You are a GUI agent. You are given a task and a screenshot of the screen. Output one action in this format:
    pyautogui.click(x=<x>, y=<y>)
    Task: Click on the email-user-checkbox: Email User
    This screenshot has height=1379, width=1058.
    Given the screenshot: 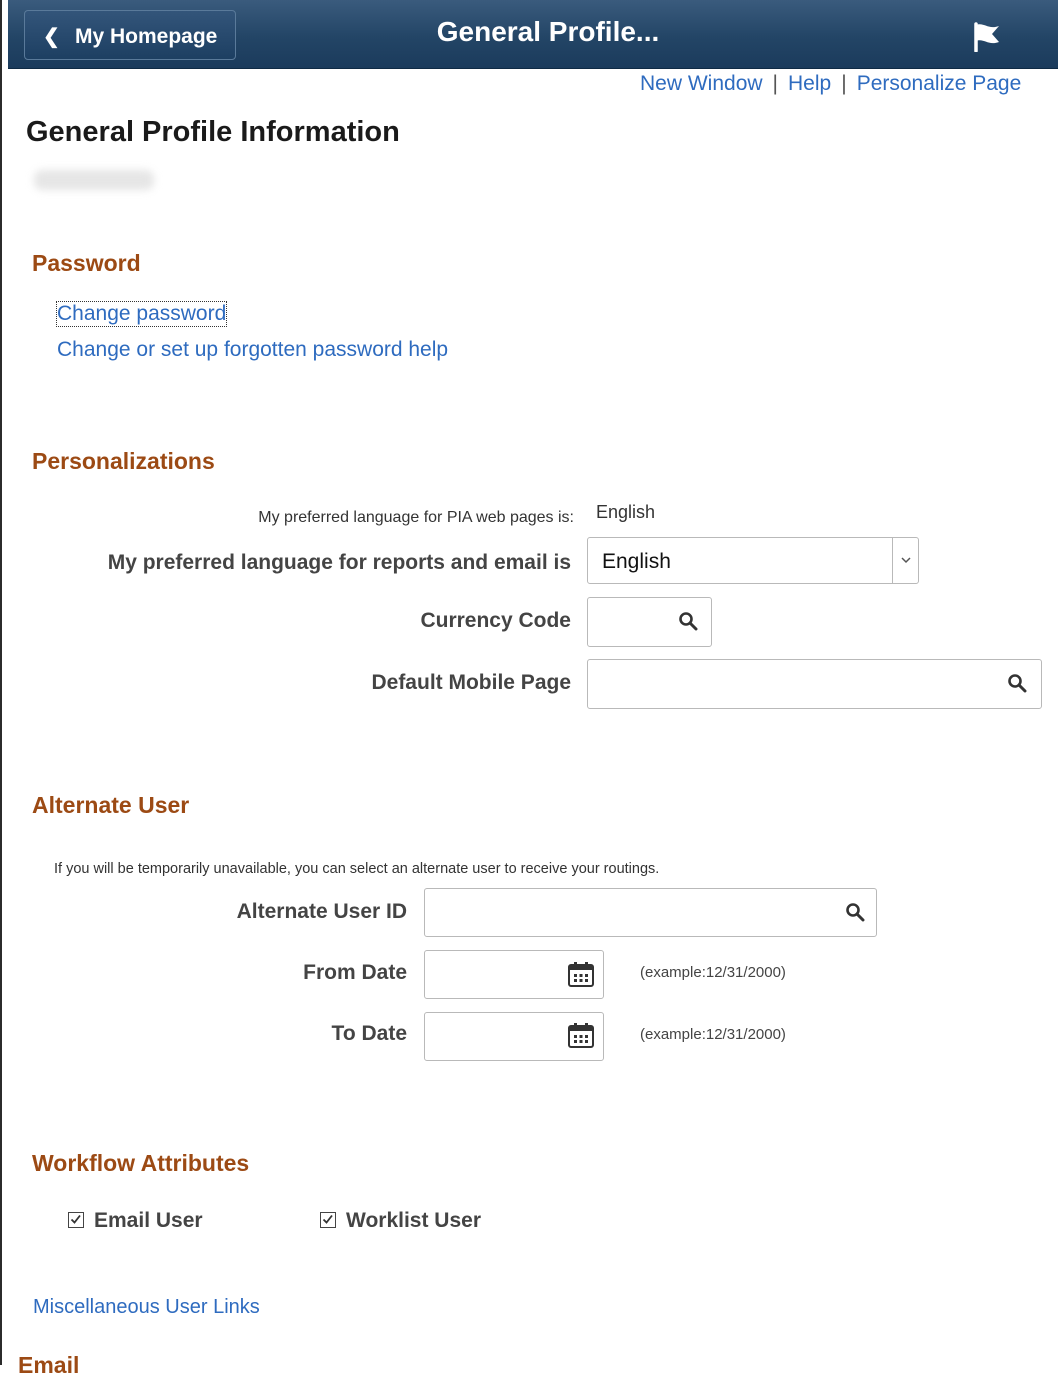 What is the action you would take?
    pyautogui.click(x=135, y=1221)
    